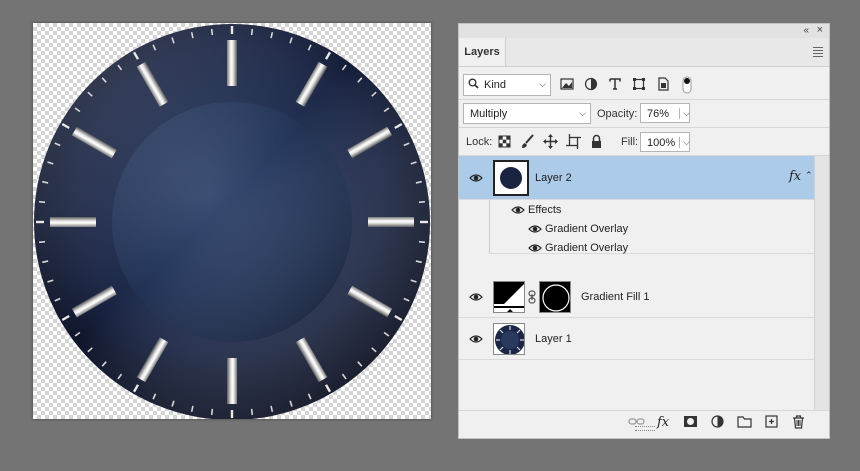 This screenshot has width=860, height=471. Describe the element at coordinates (495, 85) in the screenshot. I see `filter-kind-value: Kind` at that location.